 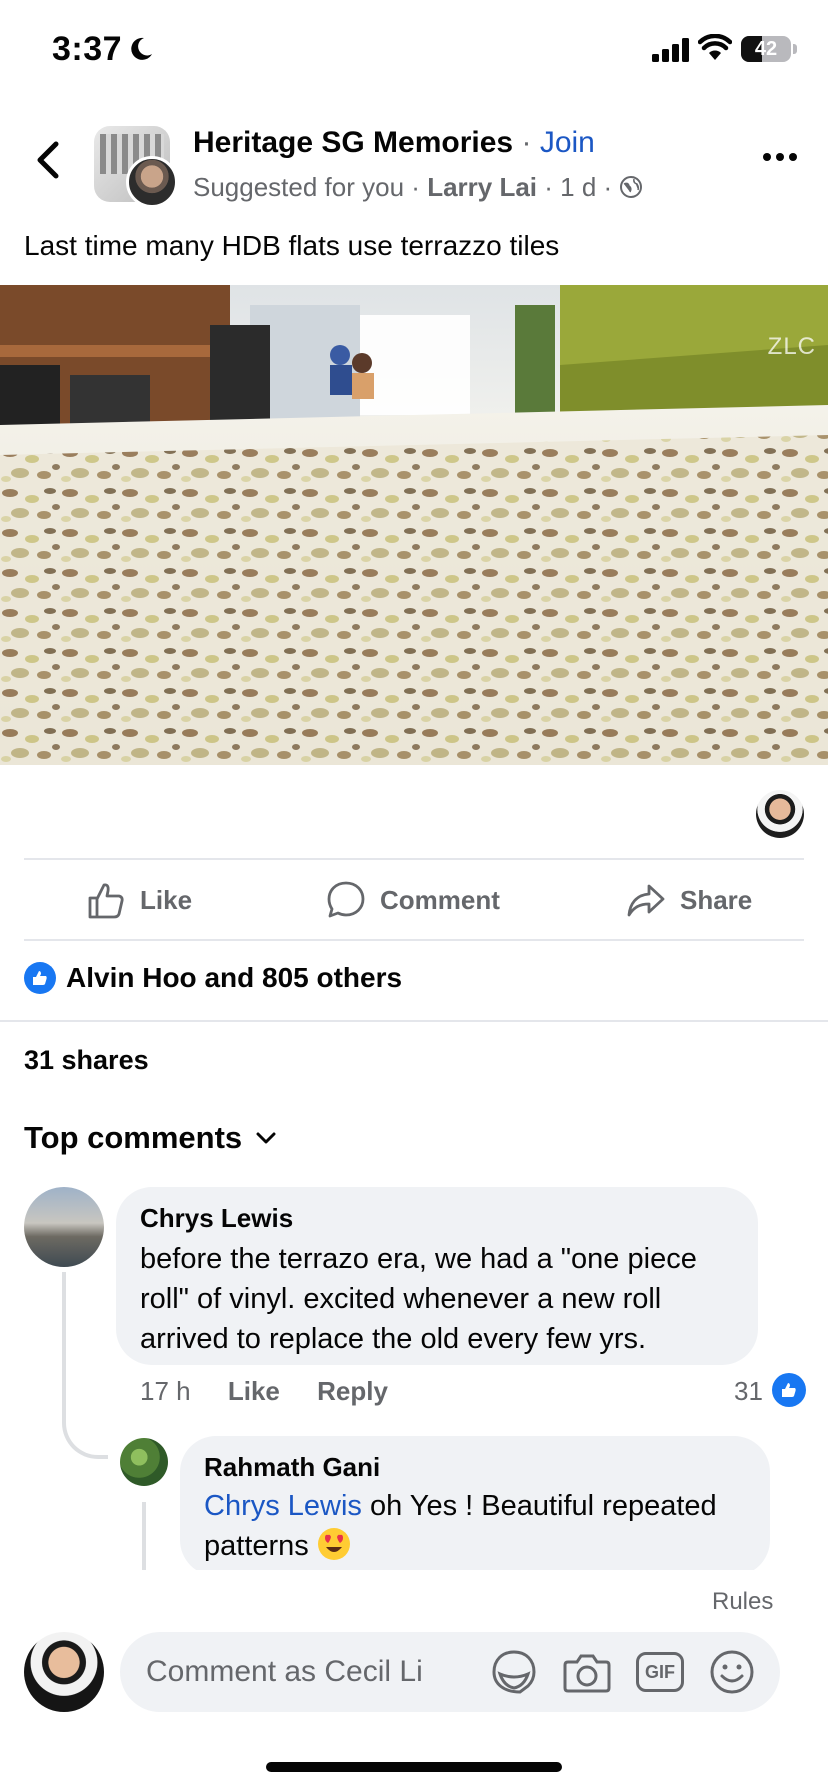 What do you see at coordinates (85, 1422) in the screenshot?
I see `thread-connector` at bounding box center [85, 1422].